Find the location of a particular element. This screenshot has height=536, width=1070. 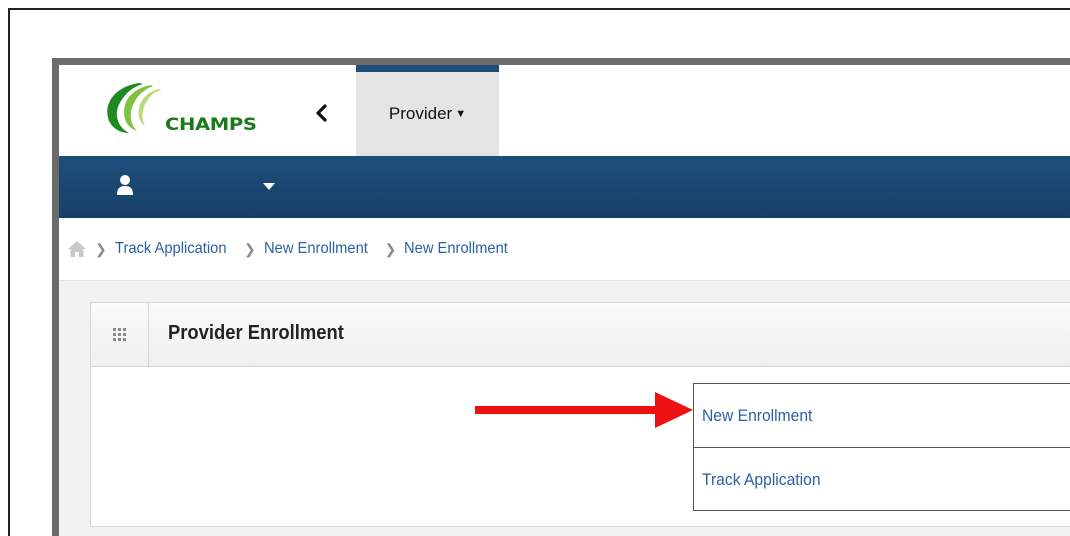

grid-cell is located at coordinates (120, 334).